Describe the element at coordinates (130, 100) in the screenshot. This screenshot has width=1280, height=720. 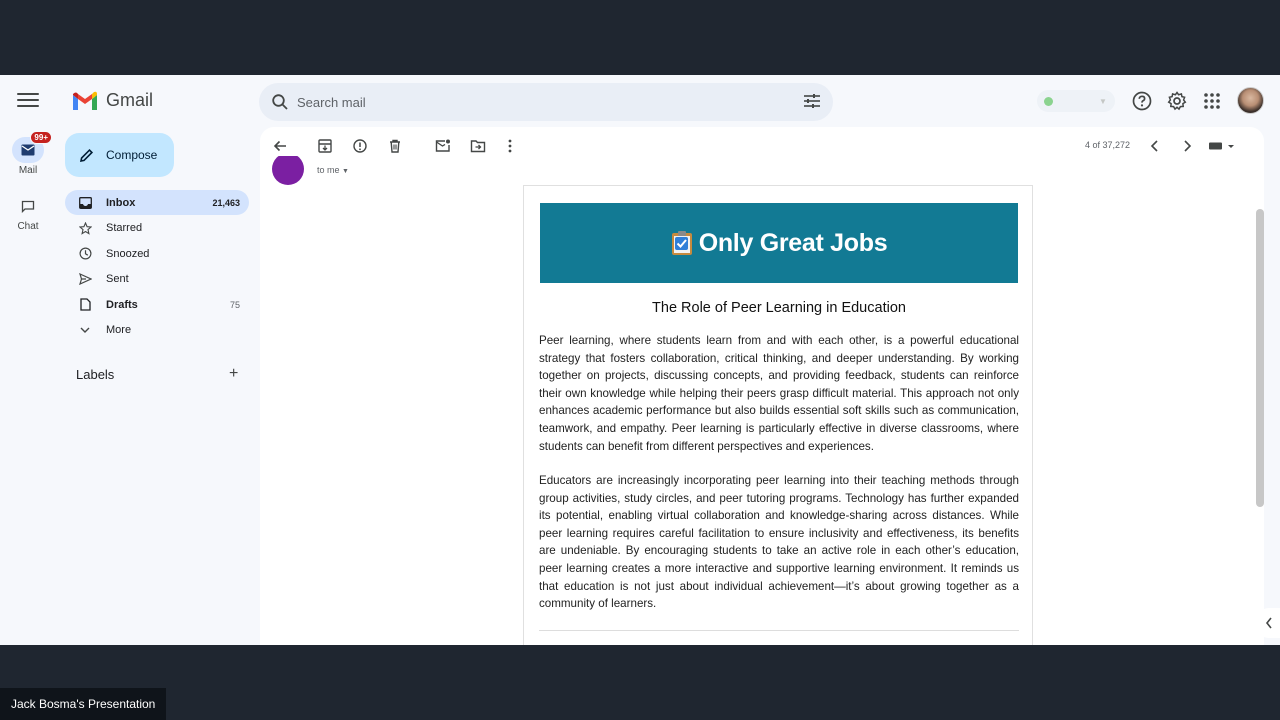
I see `gmail-wordmark: Gmail` at that location.